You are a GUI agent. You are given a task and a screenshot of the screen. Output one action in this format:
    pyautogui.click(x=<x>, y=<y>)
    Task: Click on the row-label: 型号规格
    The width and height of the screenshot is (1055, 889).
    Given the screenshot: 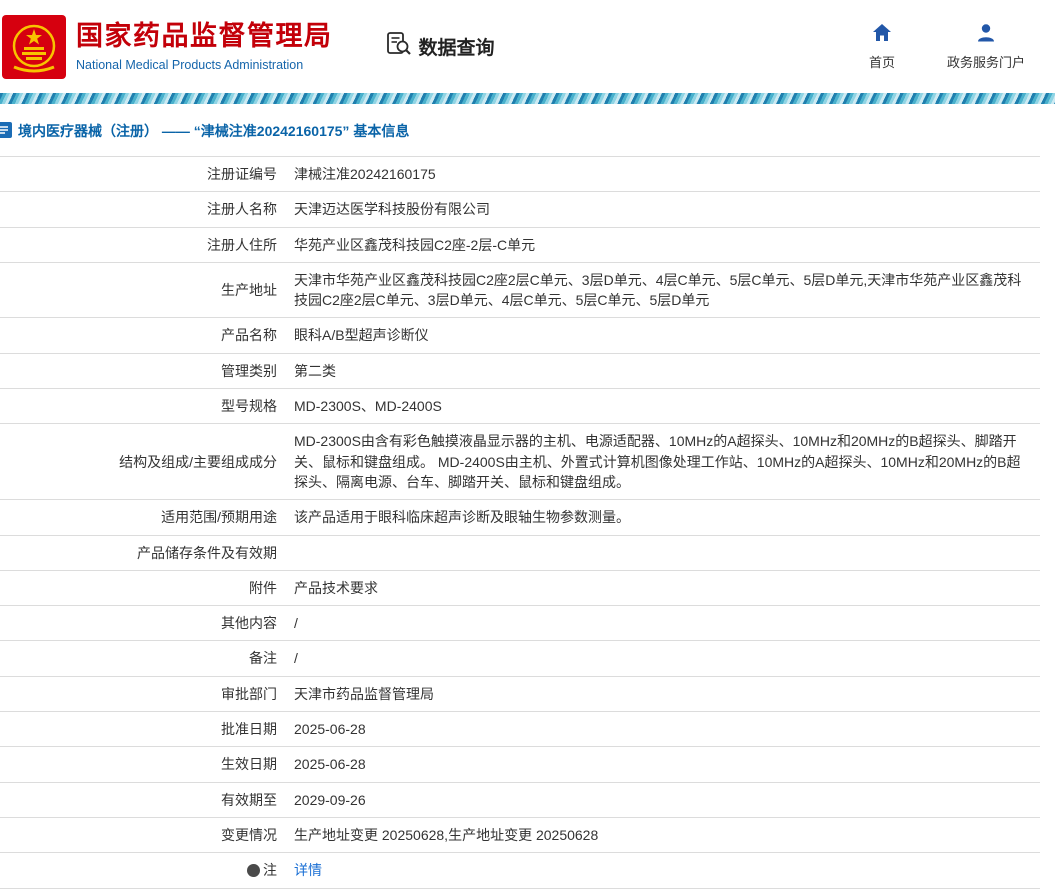 What is the action you would take?
    pyautogui.click(x=147, y=406)
    